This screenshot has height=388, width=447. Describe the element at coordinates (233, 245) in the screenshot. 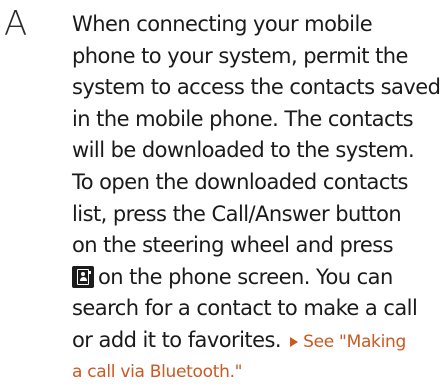

I see `answer-line: on the steering wheel and press` at that location.